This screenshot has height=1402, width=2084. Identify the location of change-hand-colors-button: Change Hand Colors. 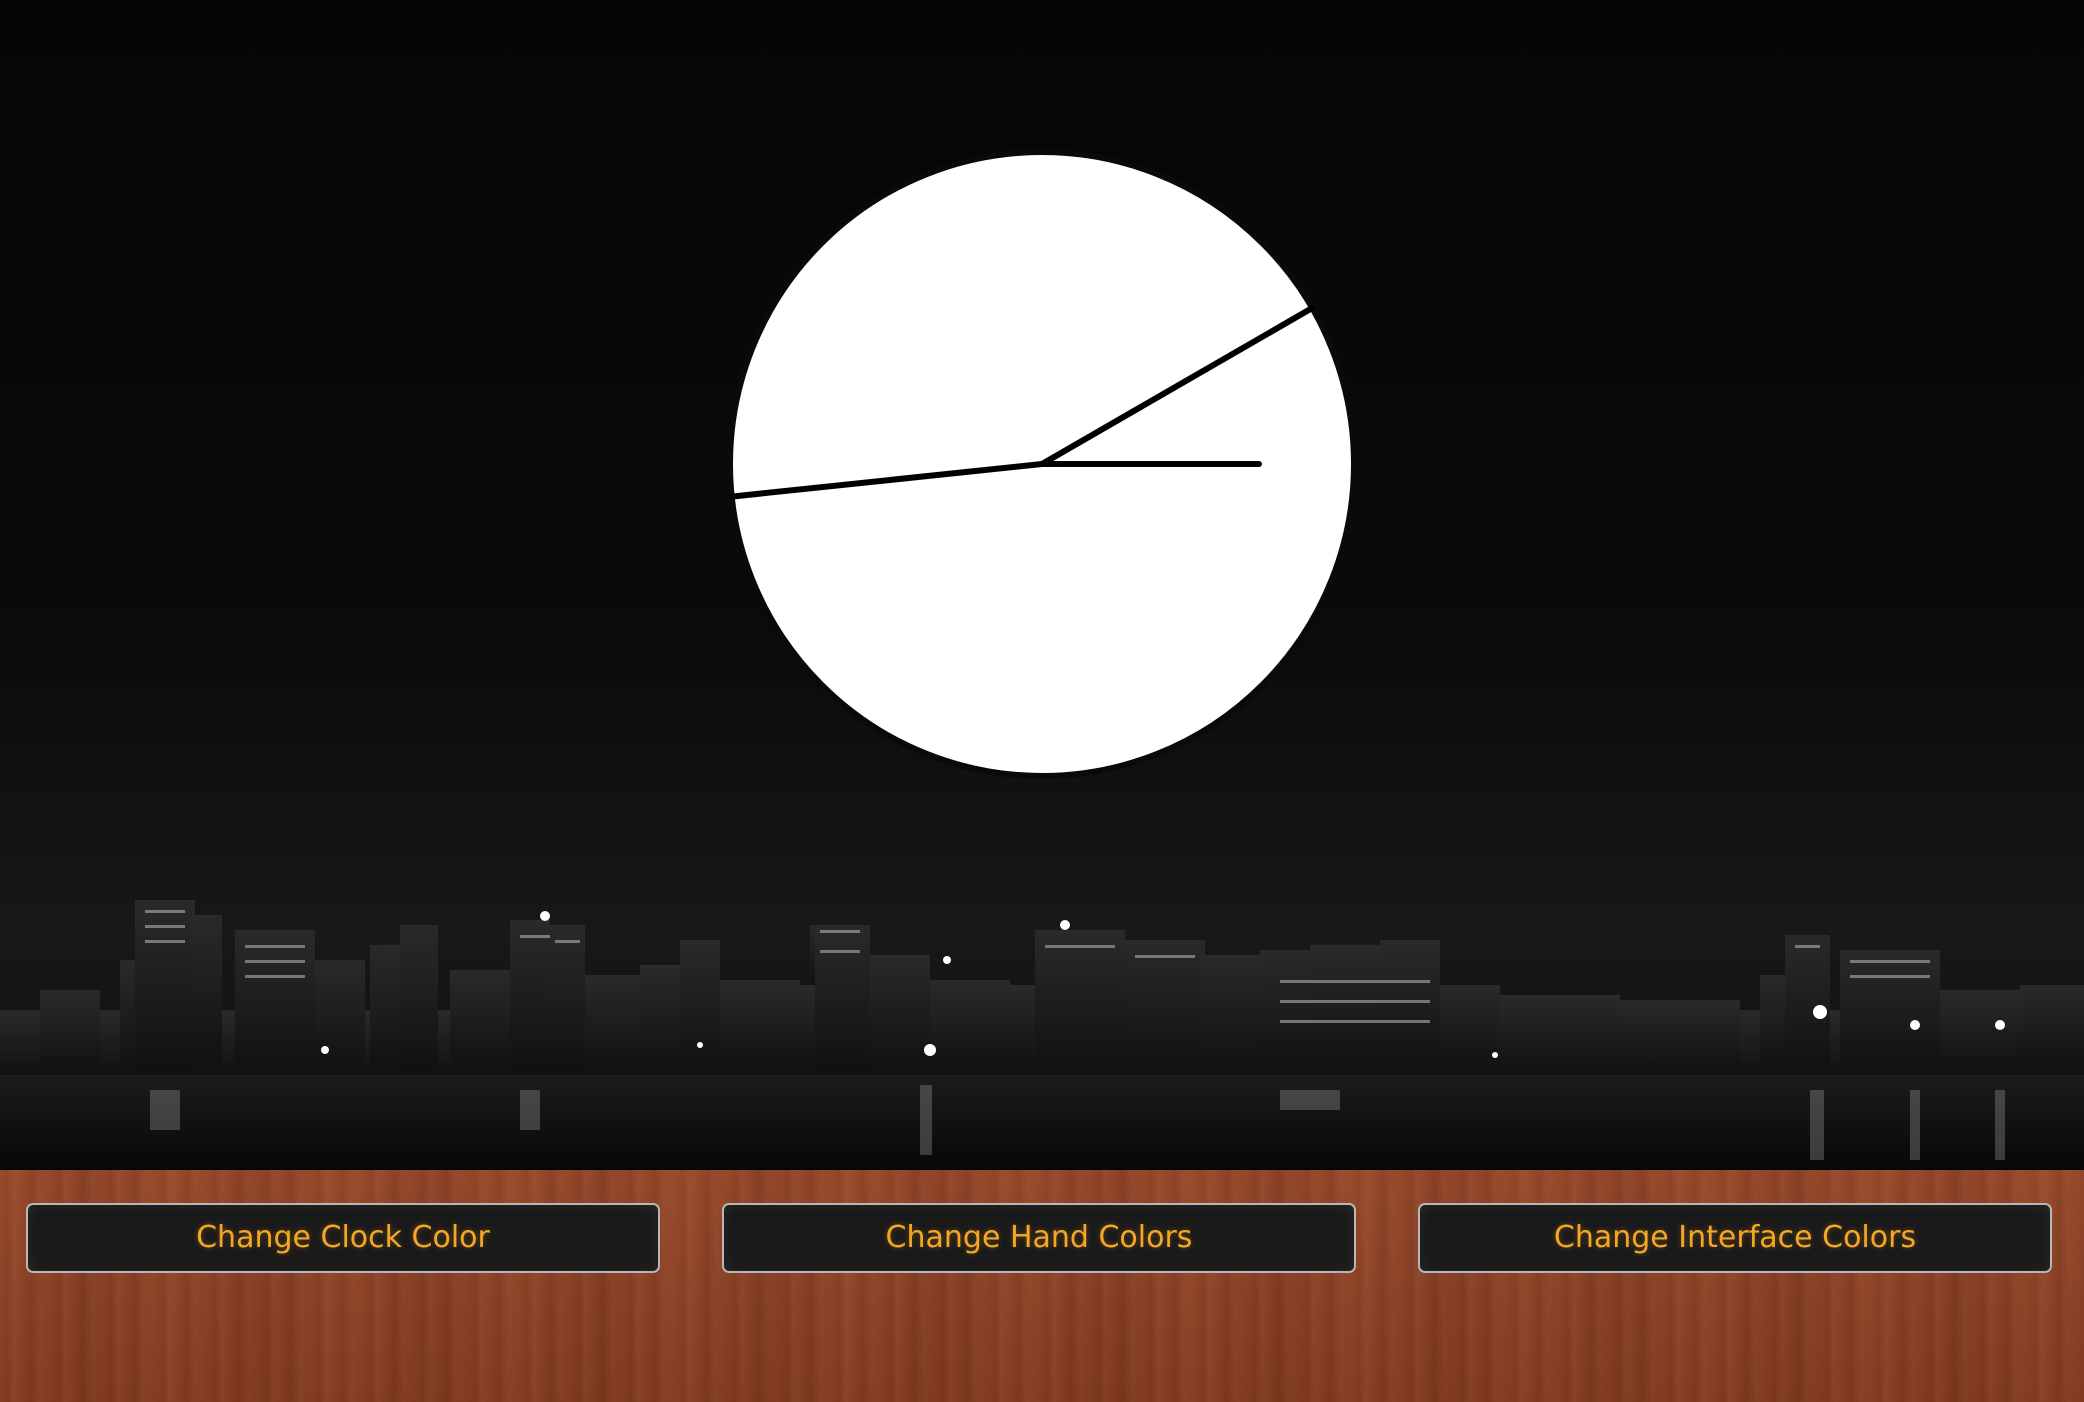
(1039, 1238).